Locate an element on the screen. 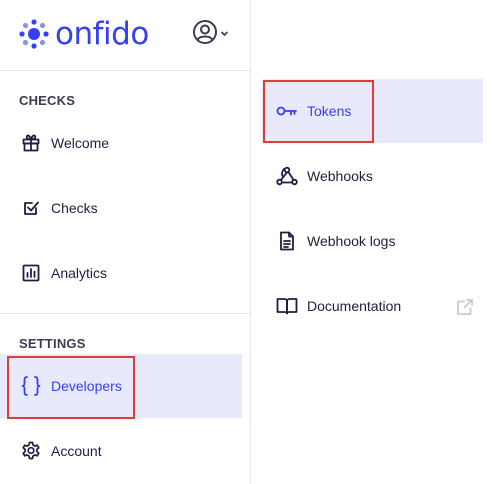  sidebar-item-label: Developers is located at coordinates (86, 386).